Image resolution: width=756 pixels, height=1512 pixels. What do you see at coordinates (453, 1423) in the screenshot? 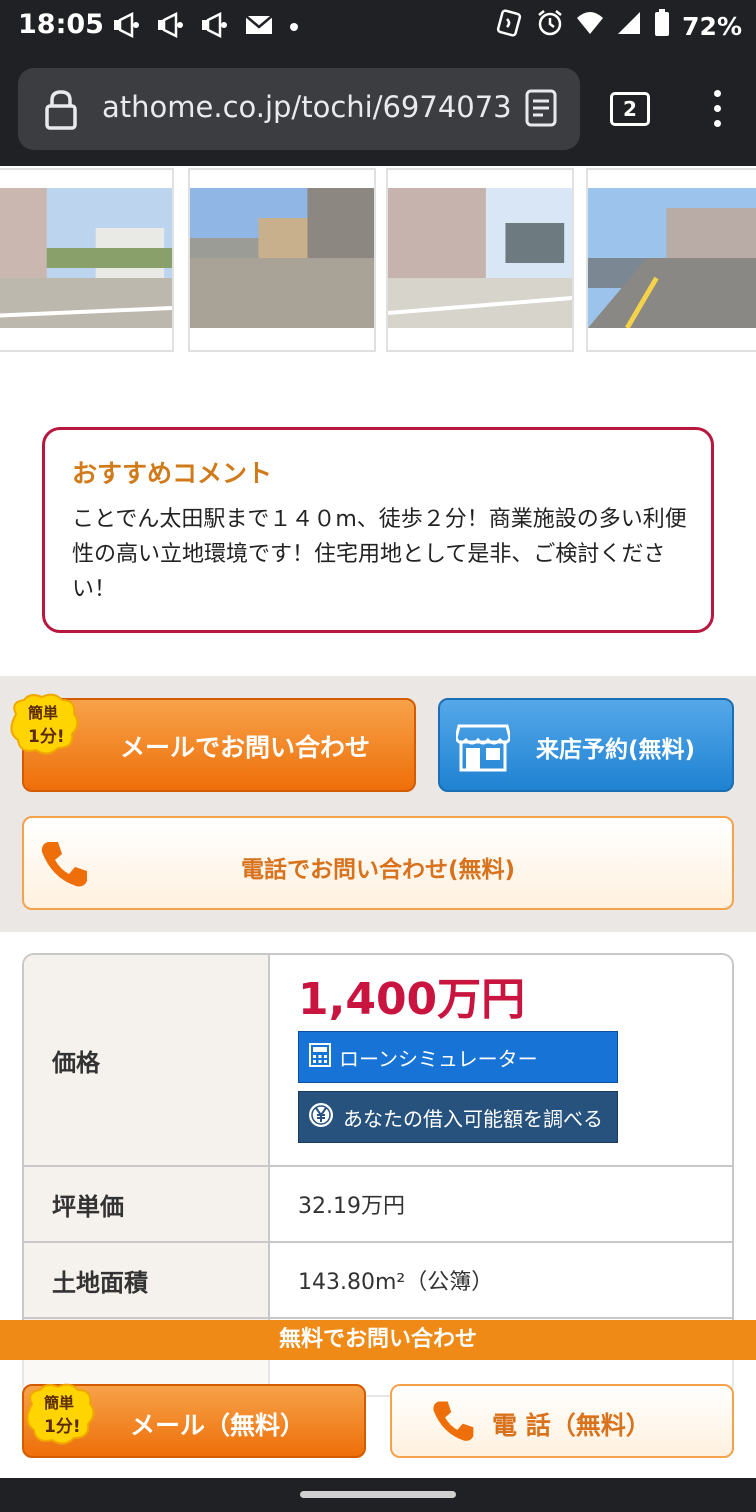
I see `phone-icon` at bounding box center [453, 1423].